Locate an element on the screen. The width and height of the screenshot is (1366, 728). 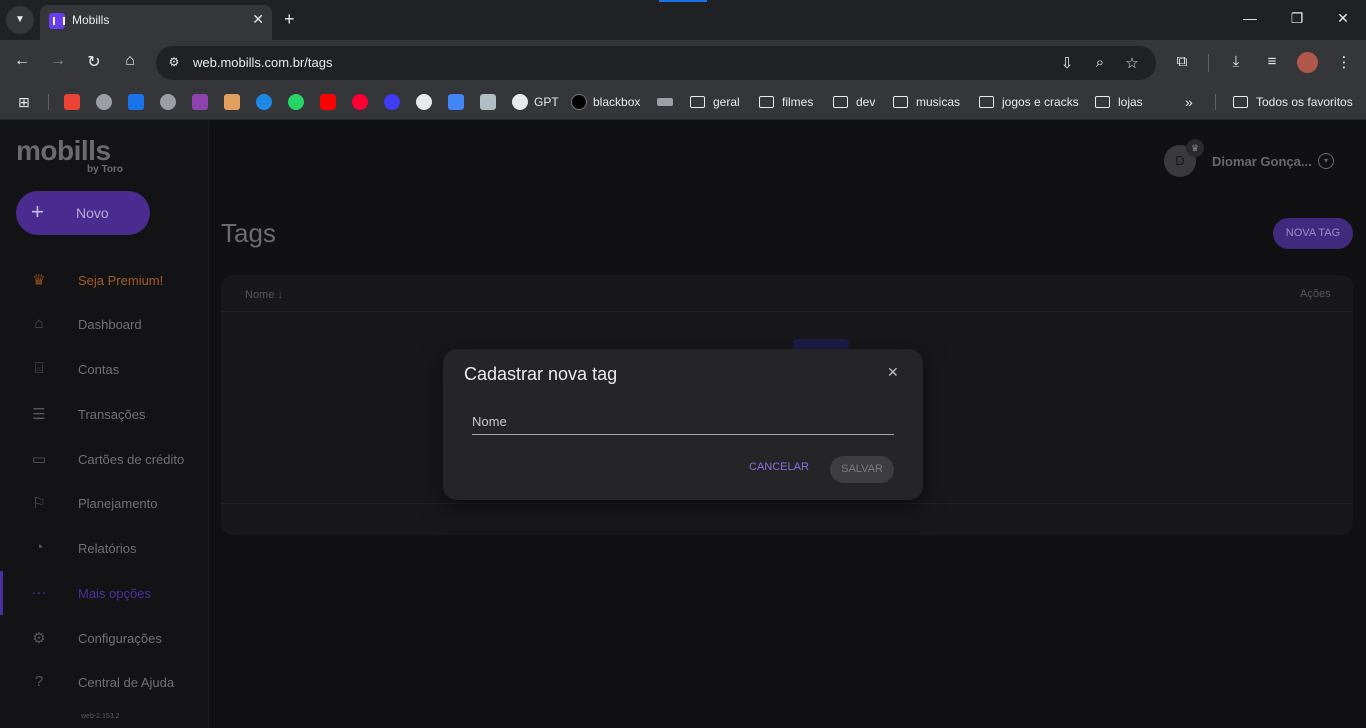
chevron-down-icon: ▾ is located at coordinates (1326, 161).